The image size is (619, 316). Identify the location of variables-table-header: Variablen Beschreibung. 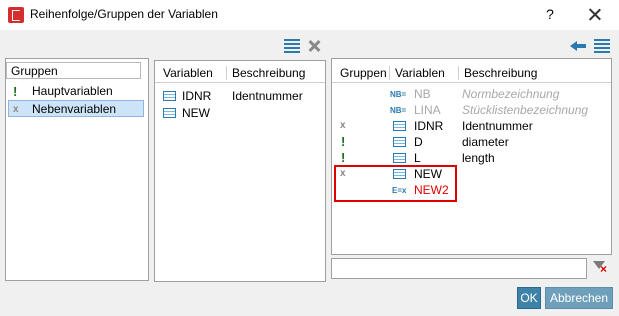
(240, 73).